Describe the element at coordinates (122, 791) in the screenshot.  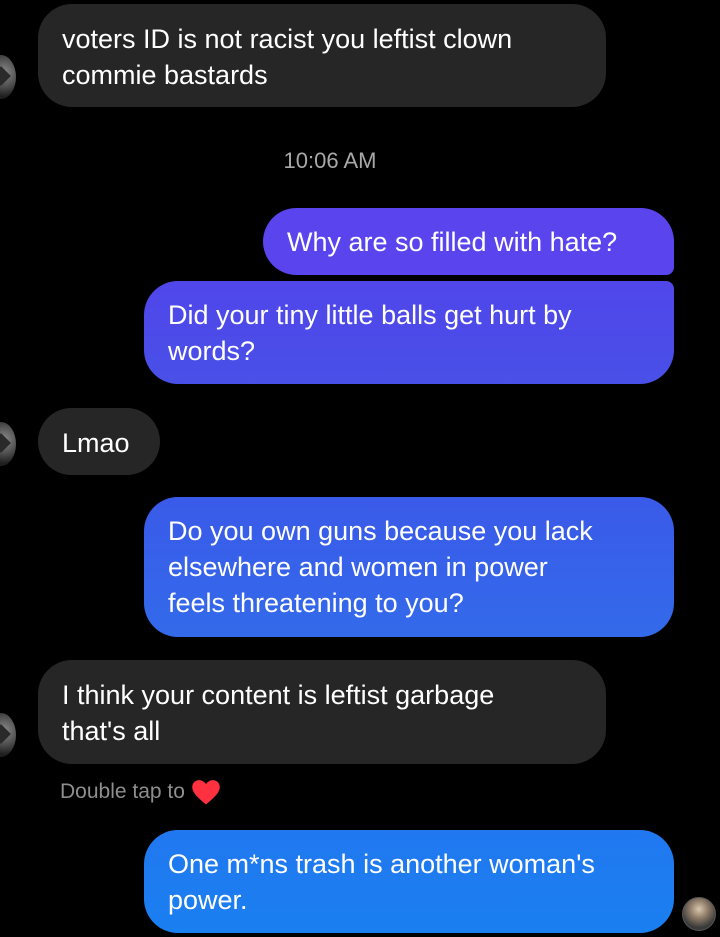
I see `double-tap-hint-text: Double tap to` at that location.